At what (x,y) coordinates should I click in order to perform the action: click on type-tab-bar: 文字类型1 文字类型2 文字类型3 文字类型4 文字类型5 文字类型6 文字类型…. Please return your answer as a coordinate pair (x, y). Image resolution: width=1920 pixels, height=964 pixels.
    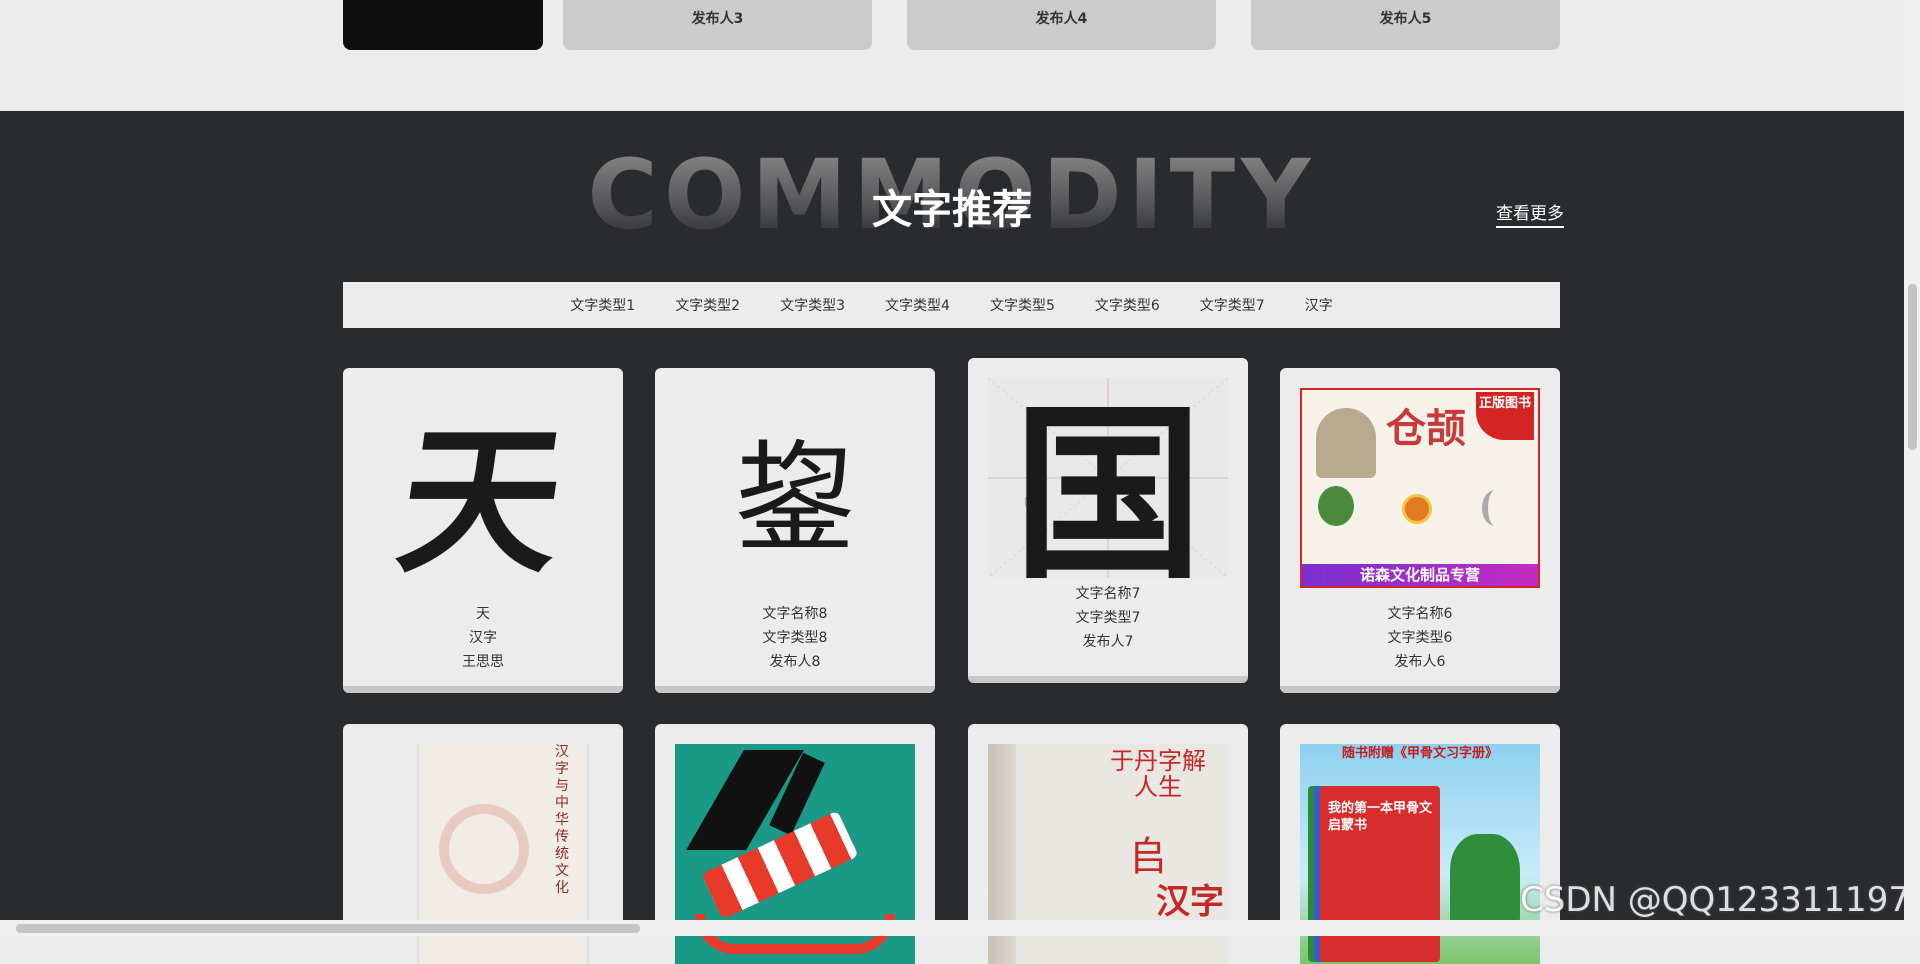
    Looking at the image, I should click on (951, 305).